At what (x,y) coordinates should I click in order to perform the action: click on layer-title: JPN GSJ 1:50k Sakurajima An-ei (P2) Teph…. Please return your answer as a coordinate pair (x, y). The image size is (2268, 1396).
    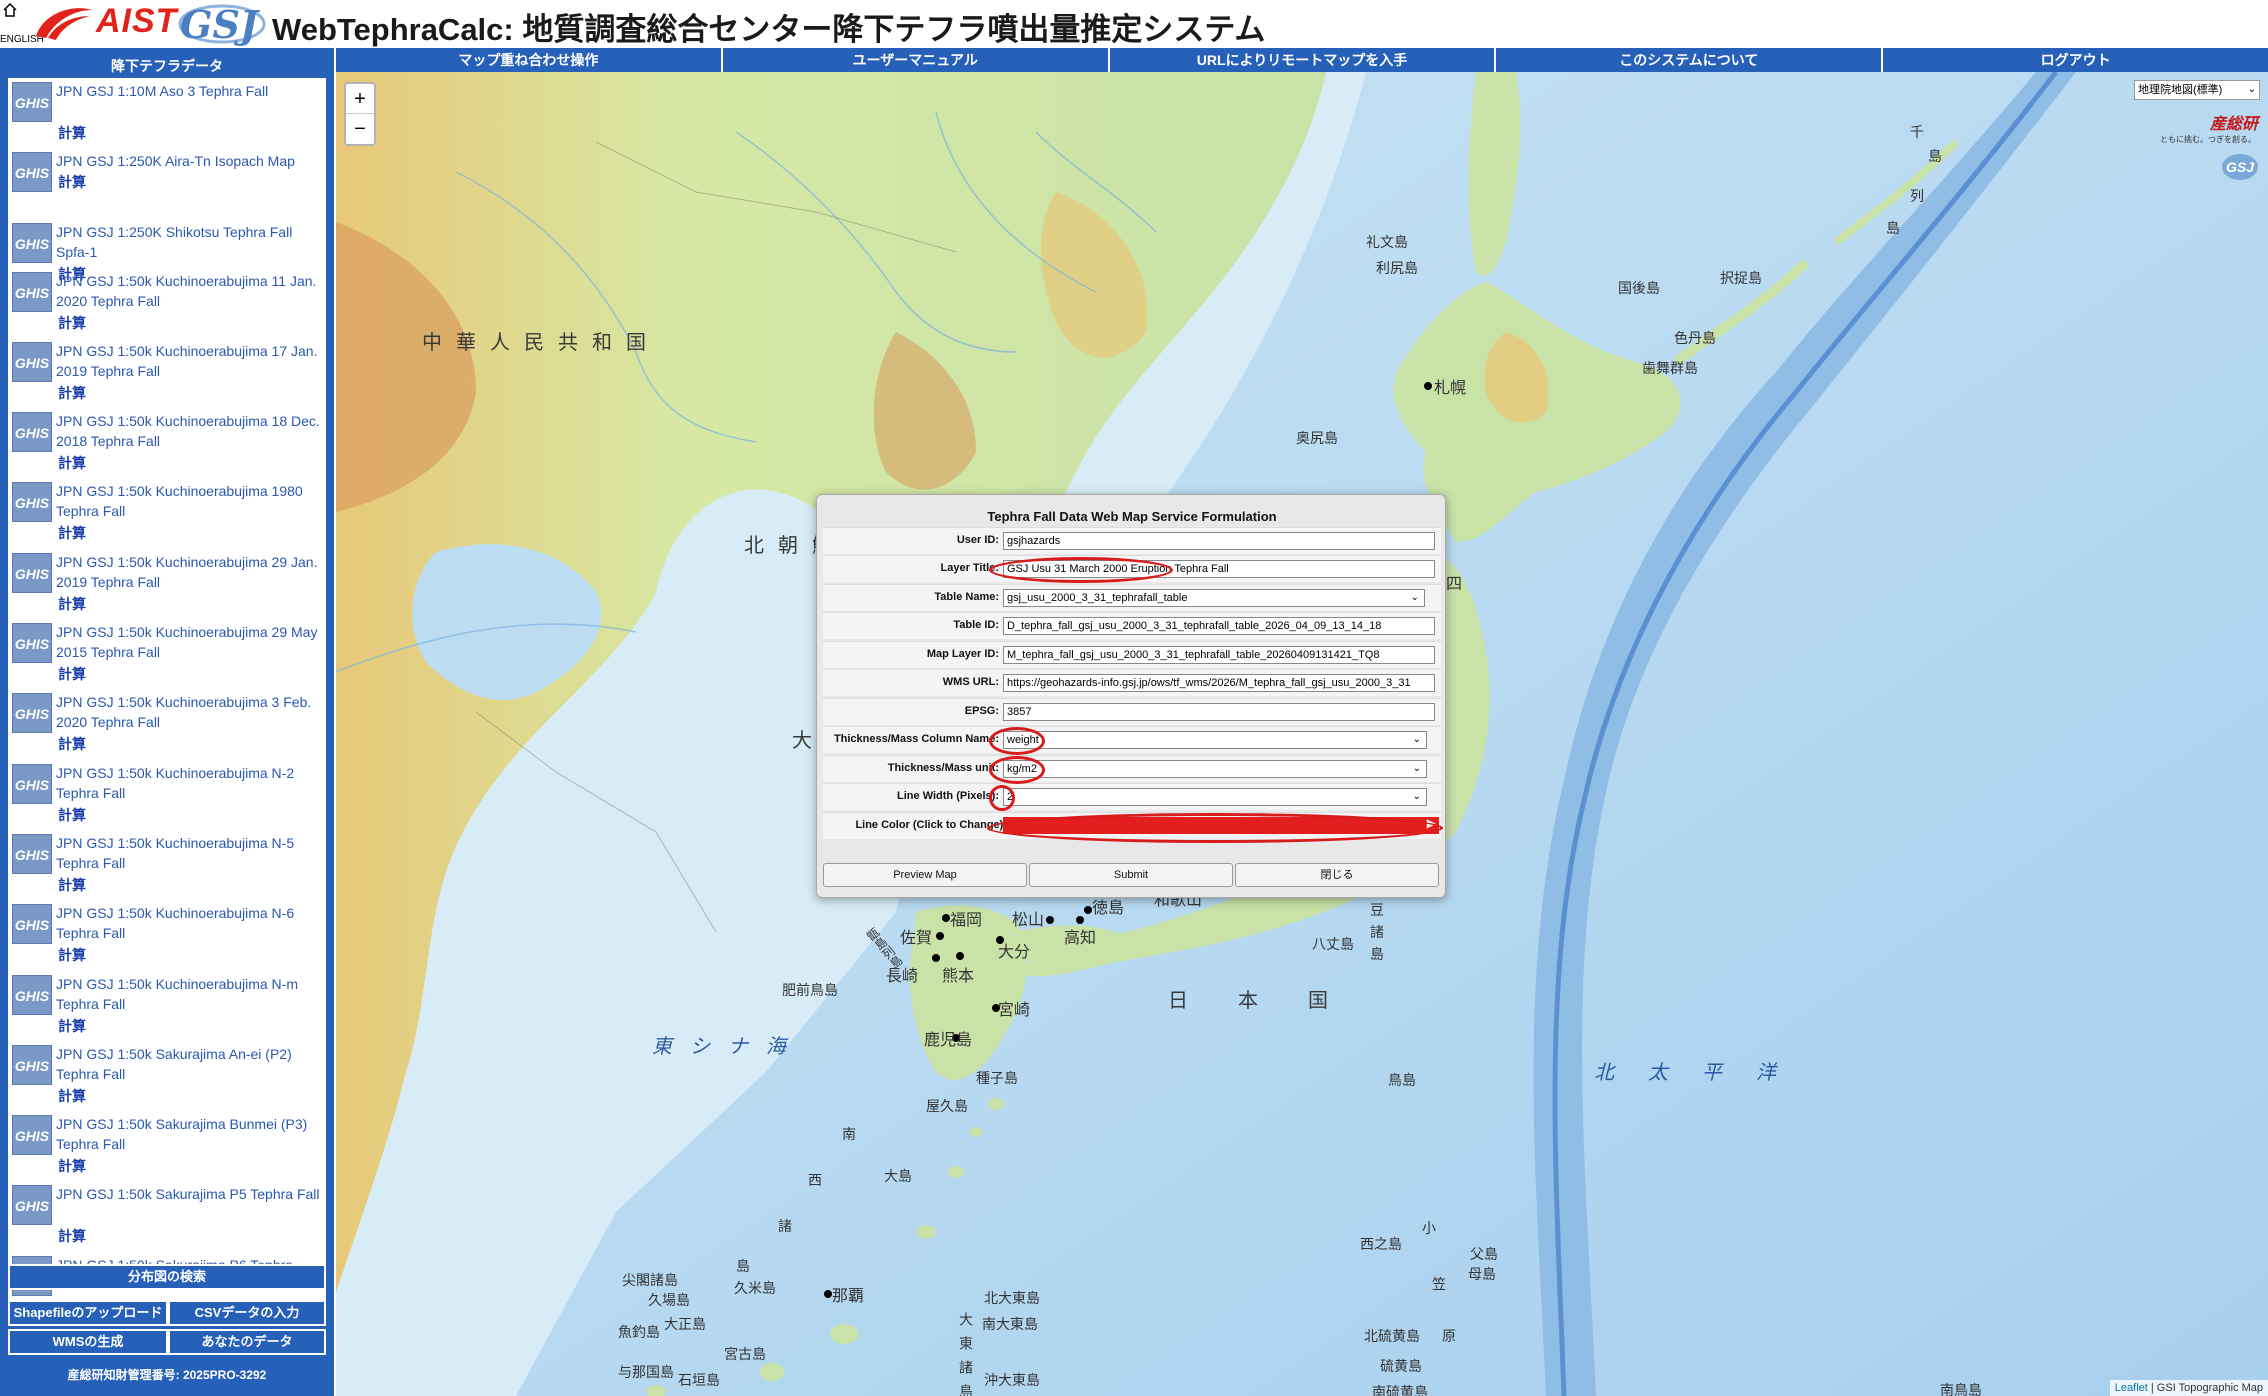
    Looking at the image, I should click on (191, 1064).